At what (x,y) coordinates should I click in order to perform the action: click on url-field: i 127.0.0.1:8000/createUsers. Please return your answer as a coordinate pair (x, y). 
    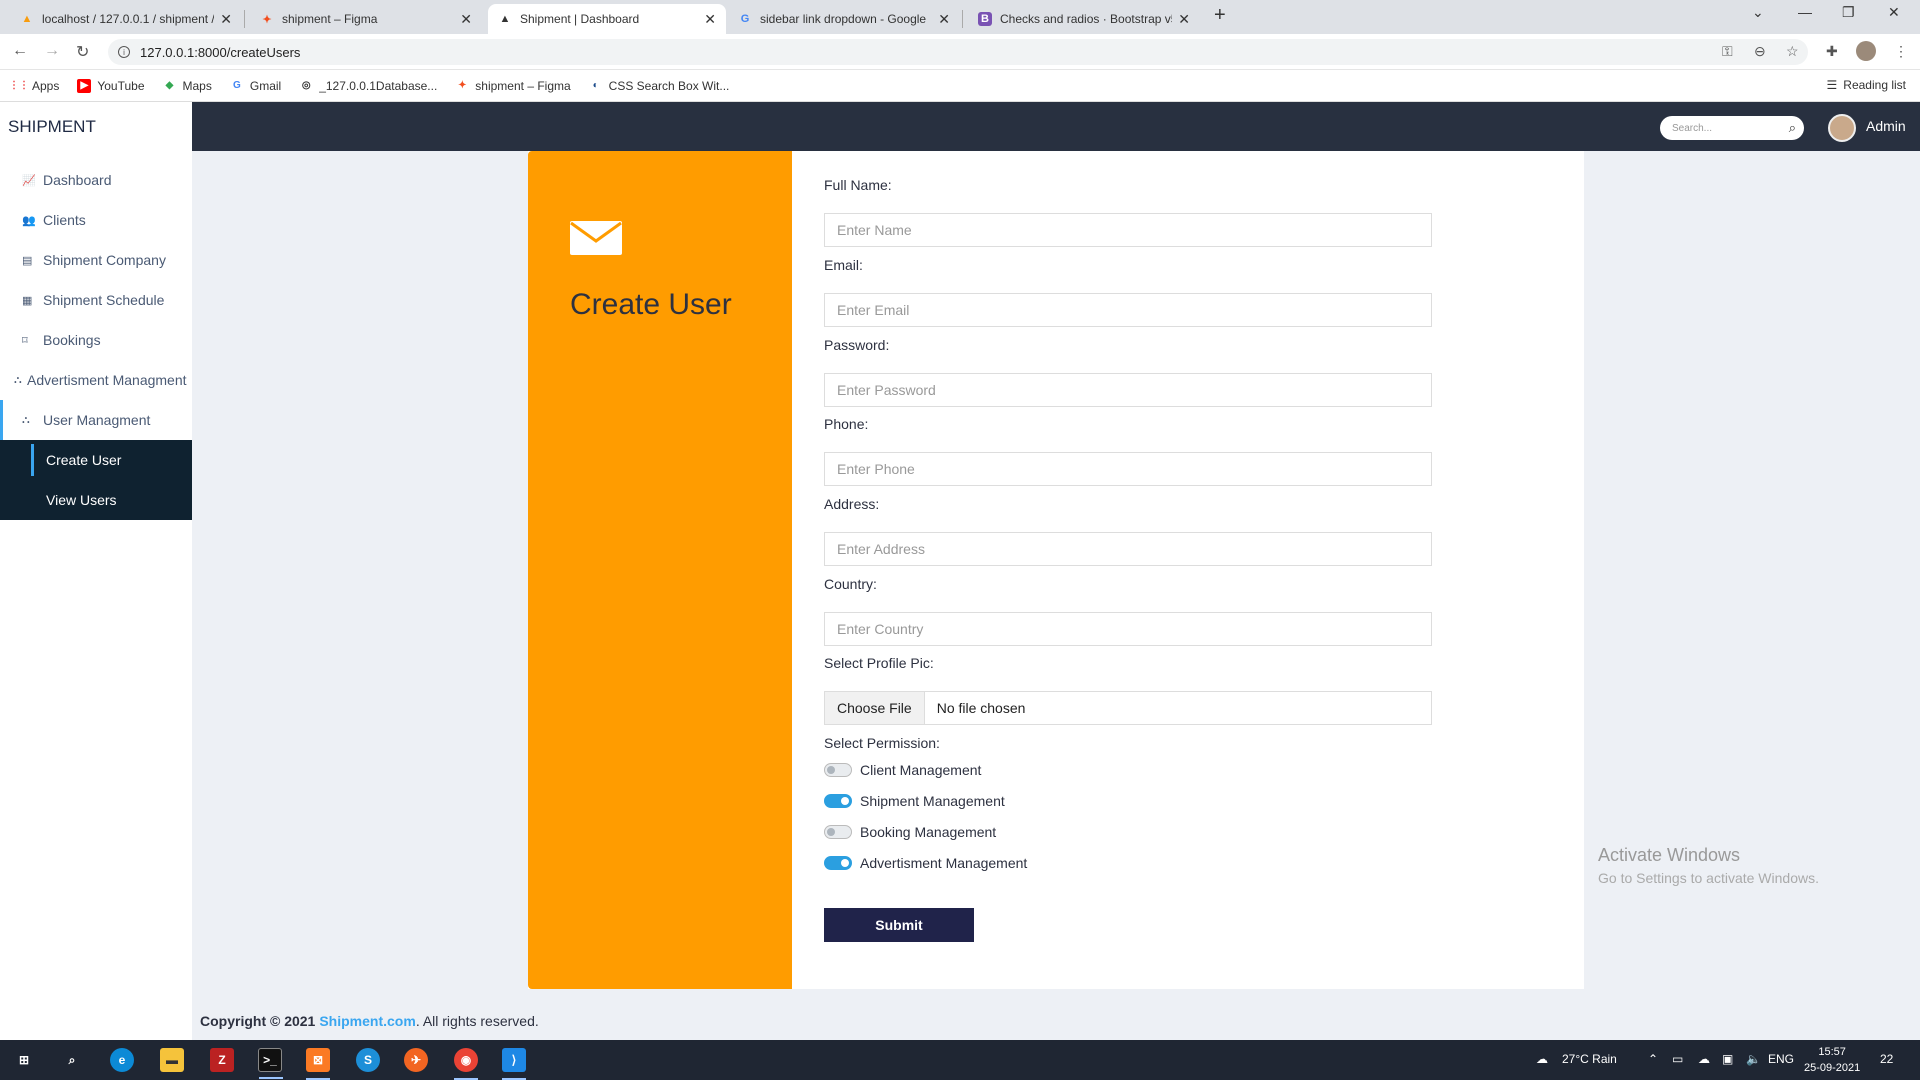
    Looking at the image, I should click on (958, 52).